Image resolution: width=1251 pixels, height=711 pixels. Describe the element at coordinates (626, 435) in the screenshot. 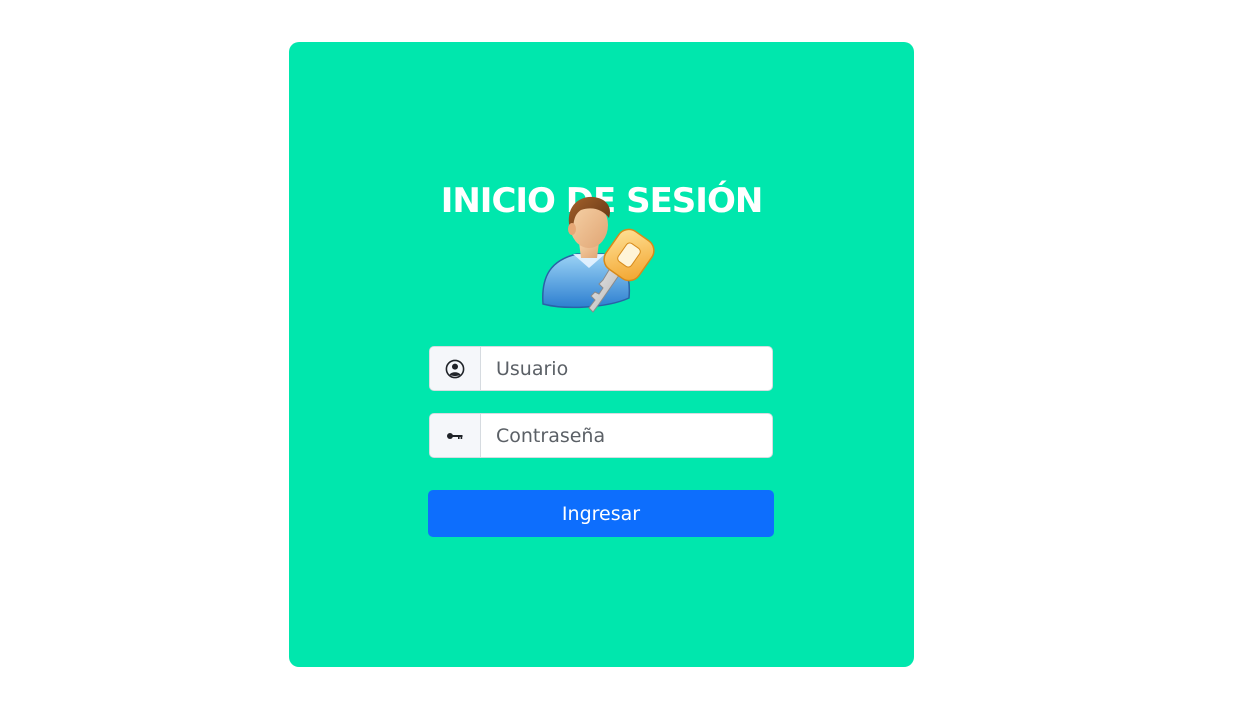

I see `password-input` at that location.